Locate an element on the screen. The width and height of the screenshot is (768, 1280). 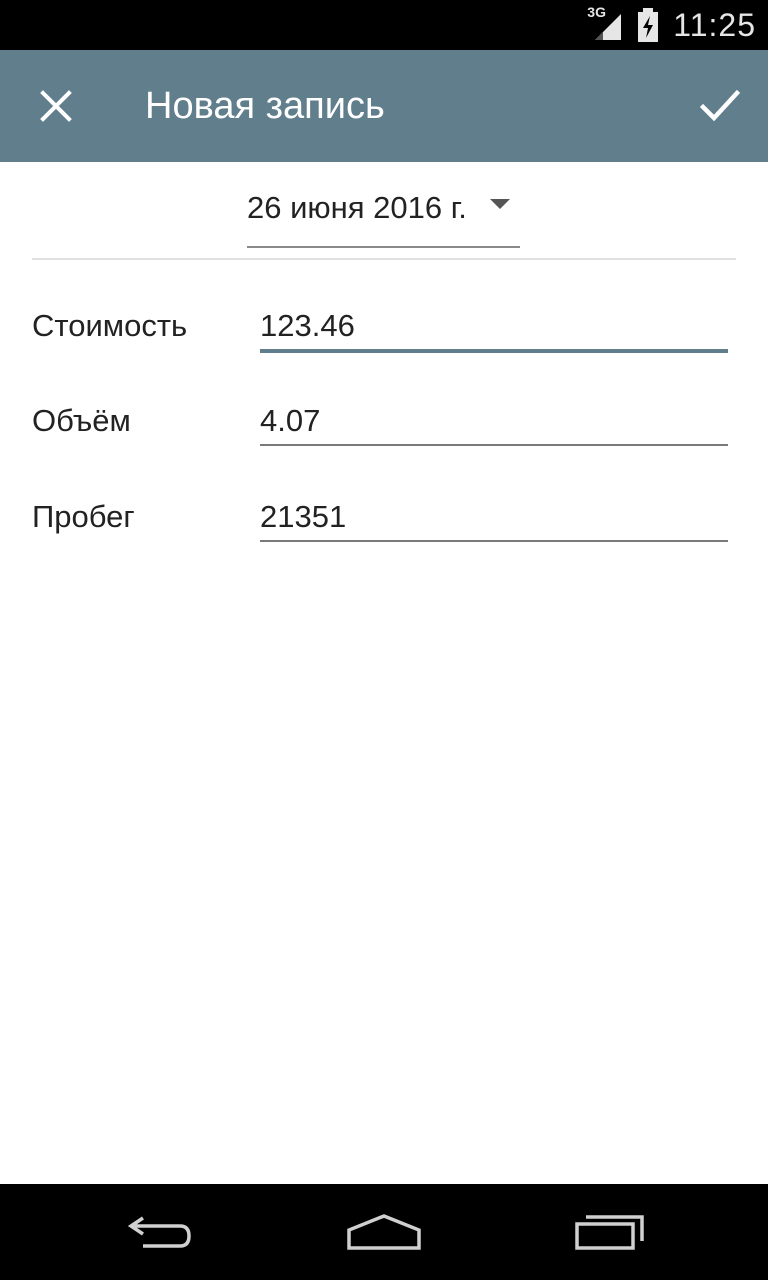
back-button is located at coordinates (160, 1232).